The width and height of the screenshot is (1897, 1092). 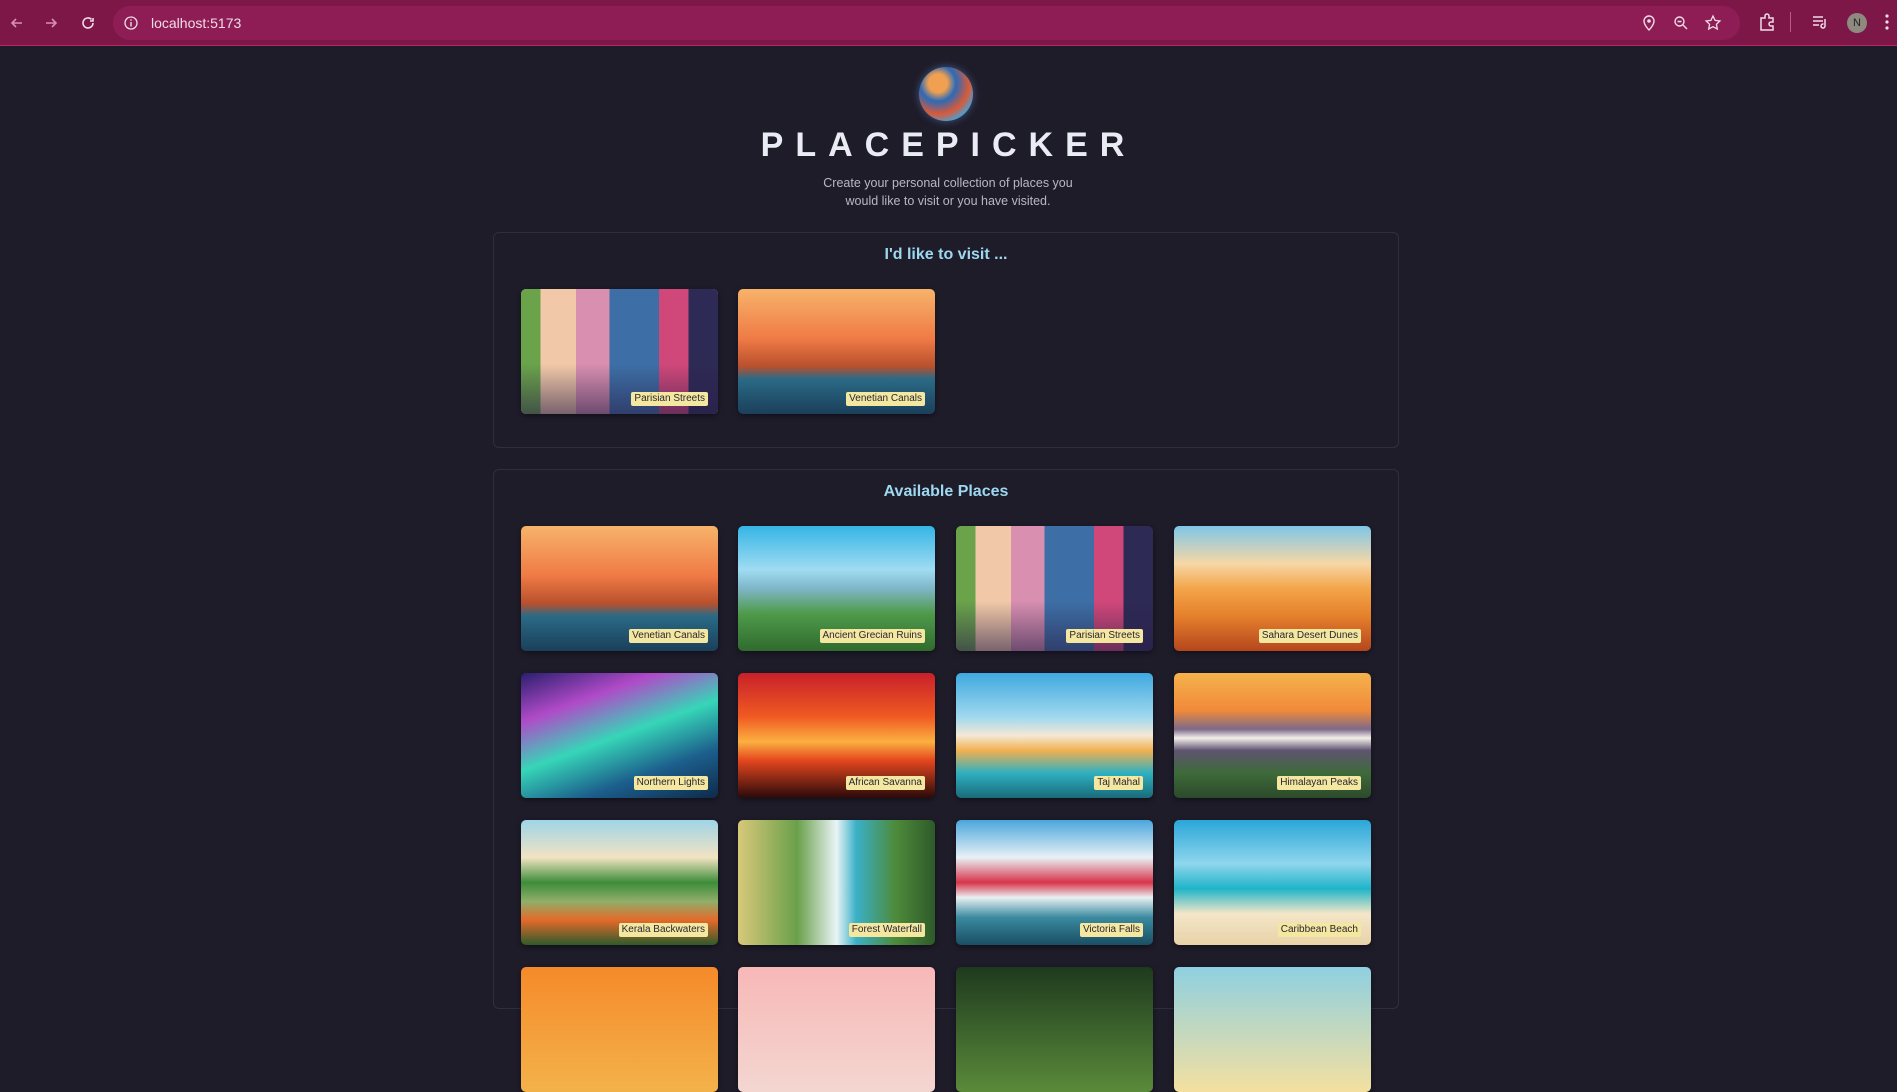 I want to click on place-label: Kerala Backwaters, so click(x=663, y=930).